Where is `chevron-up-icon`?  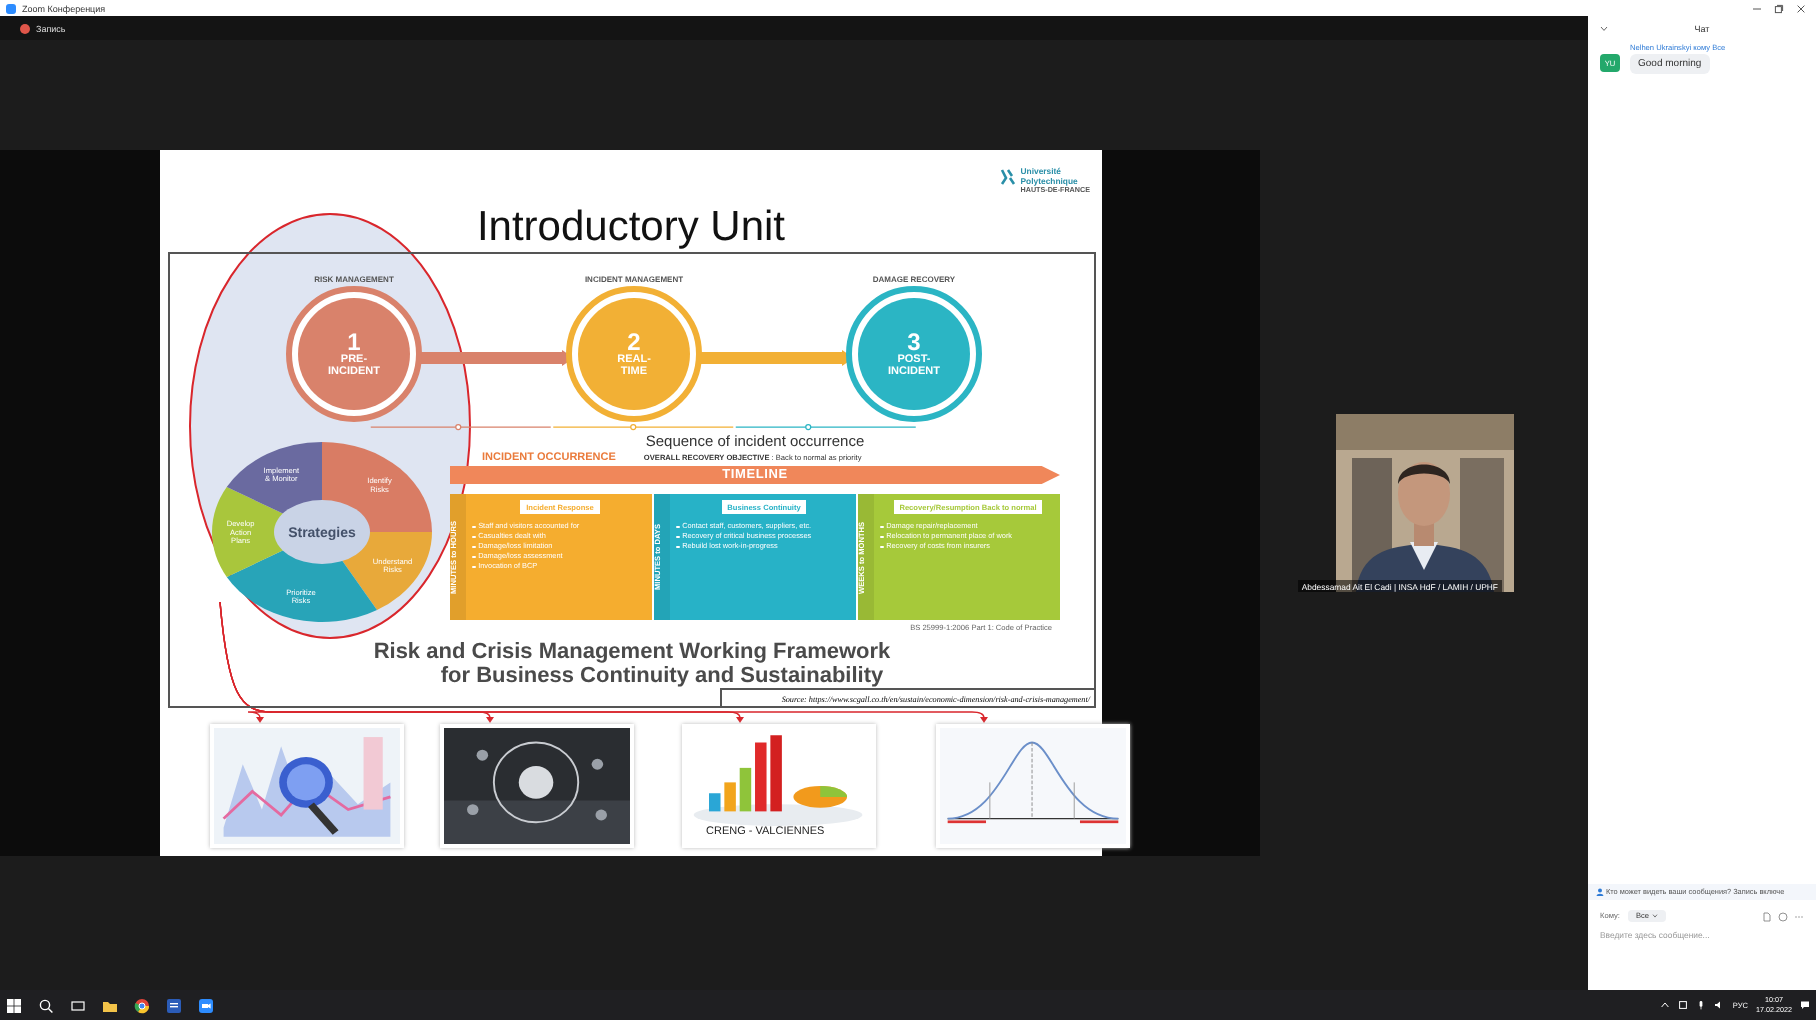
chevron-up-icon is located at coordinates (1665, 1005).